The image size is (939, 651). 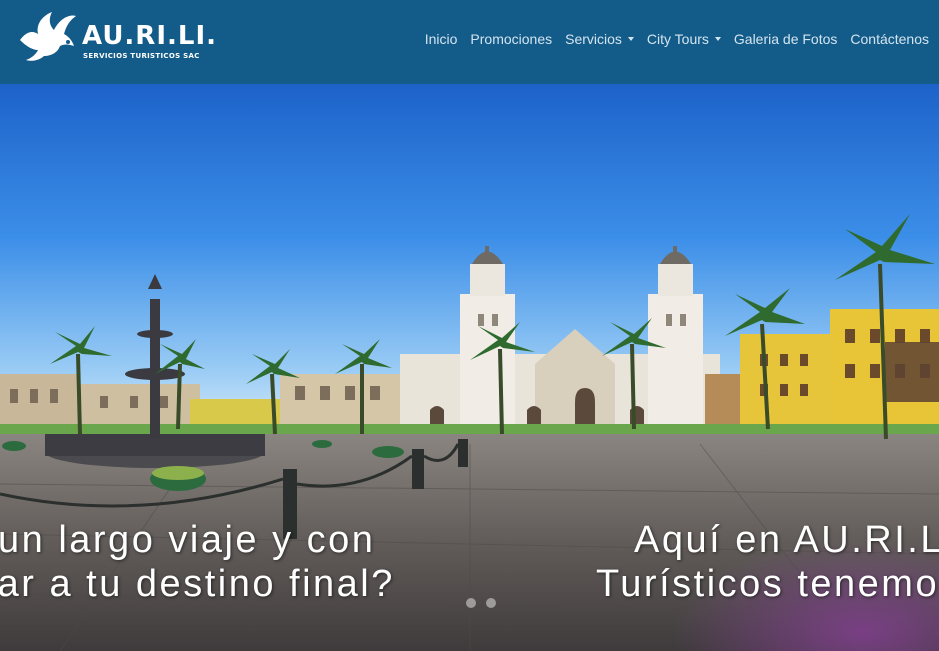 I want to click on nav-item-promociones: Promociones, so click(x=511, y=39).